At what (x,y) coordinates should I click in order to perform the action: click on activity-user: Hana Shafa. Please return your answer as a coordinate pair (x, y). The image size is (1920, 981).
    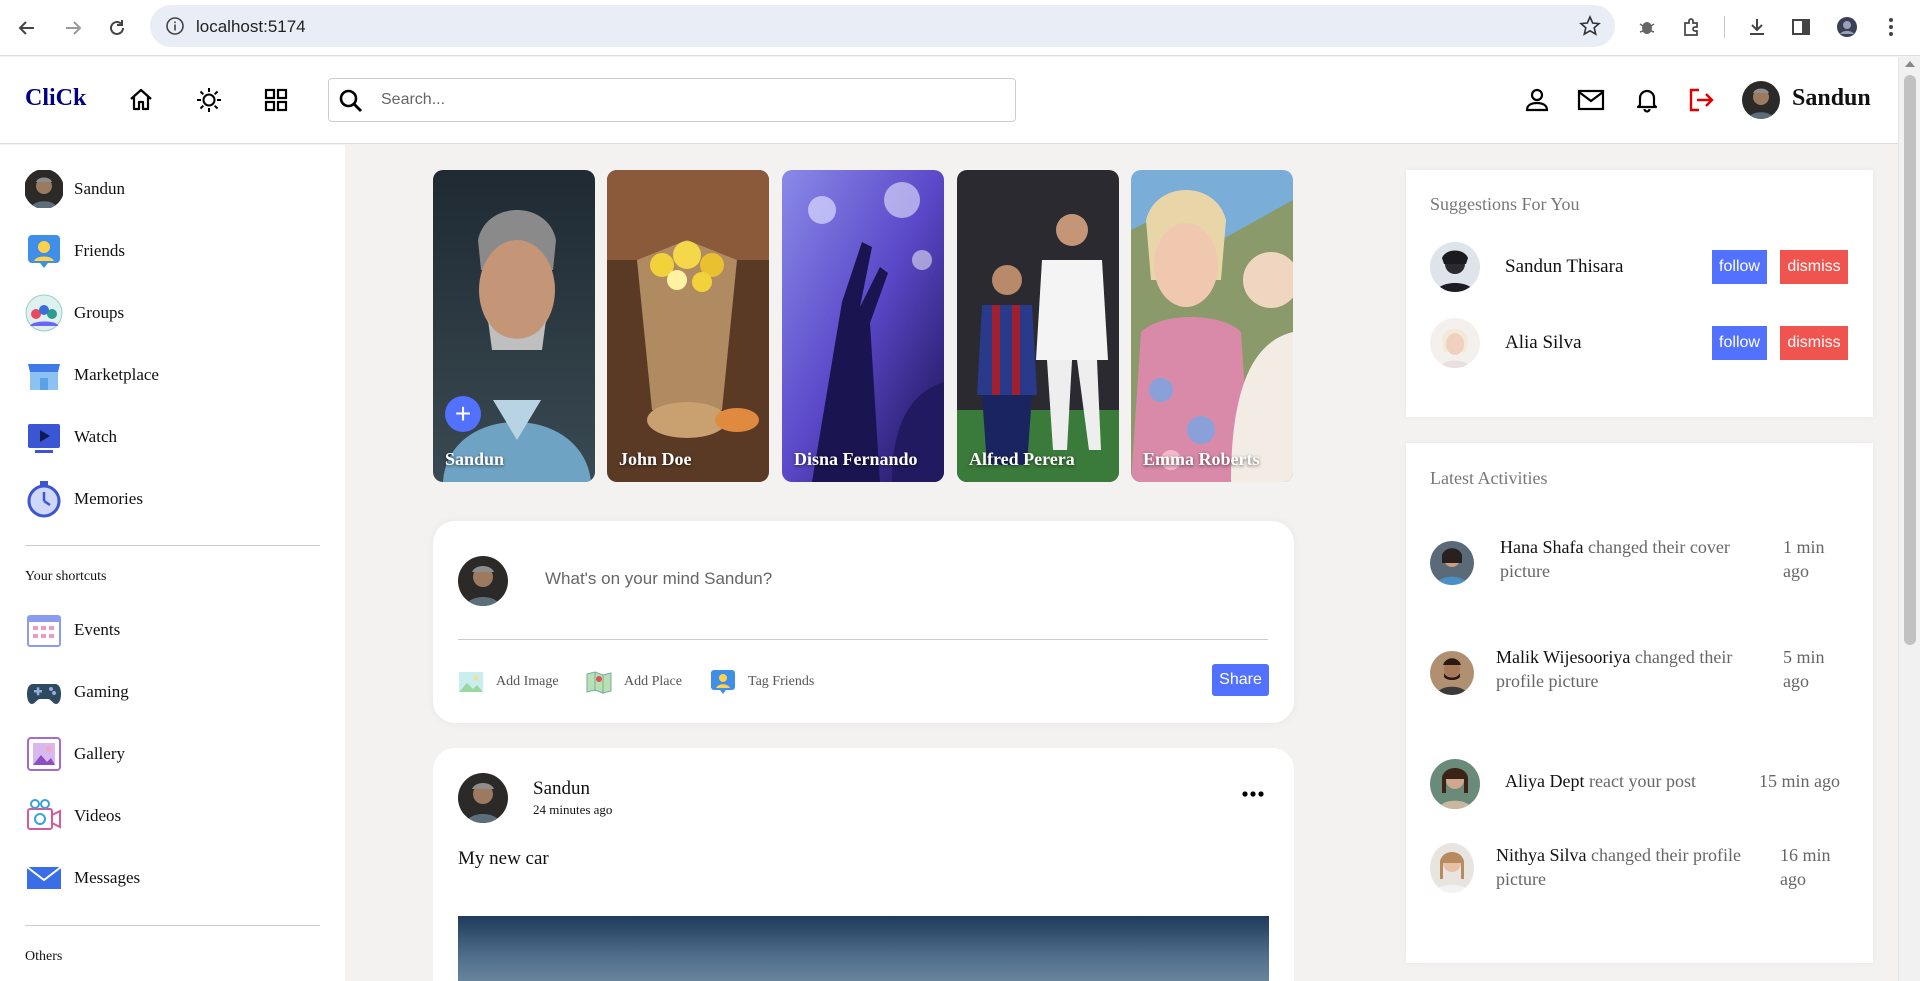
    Looking at the image, I should click on (1541, 547).